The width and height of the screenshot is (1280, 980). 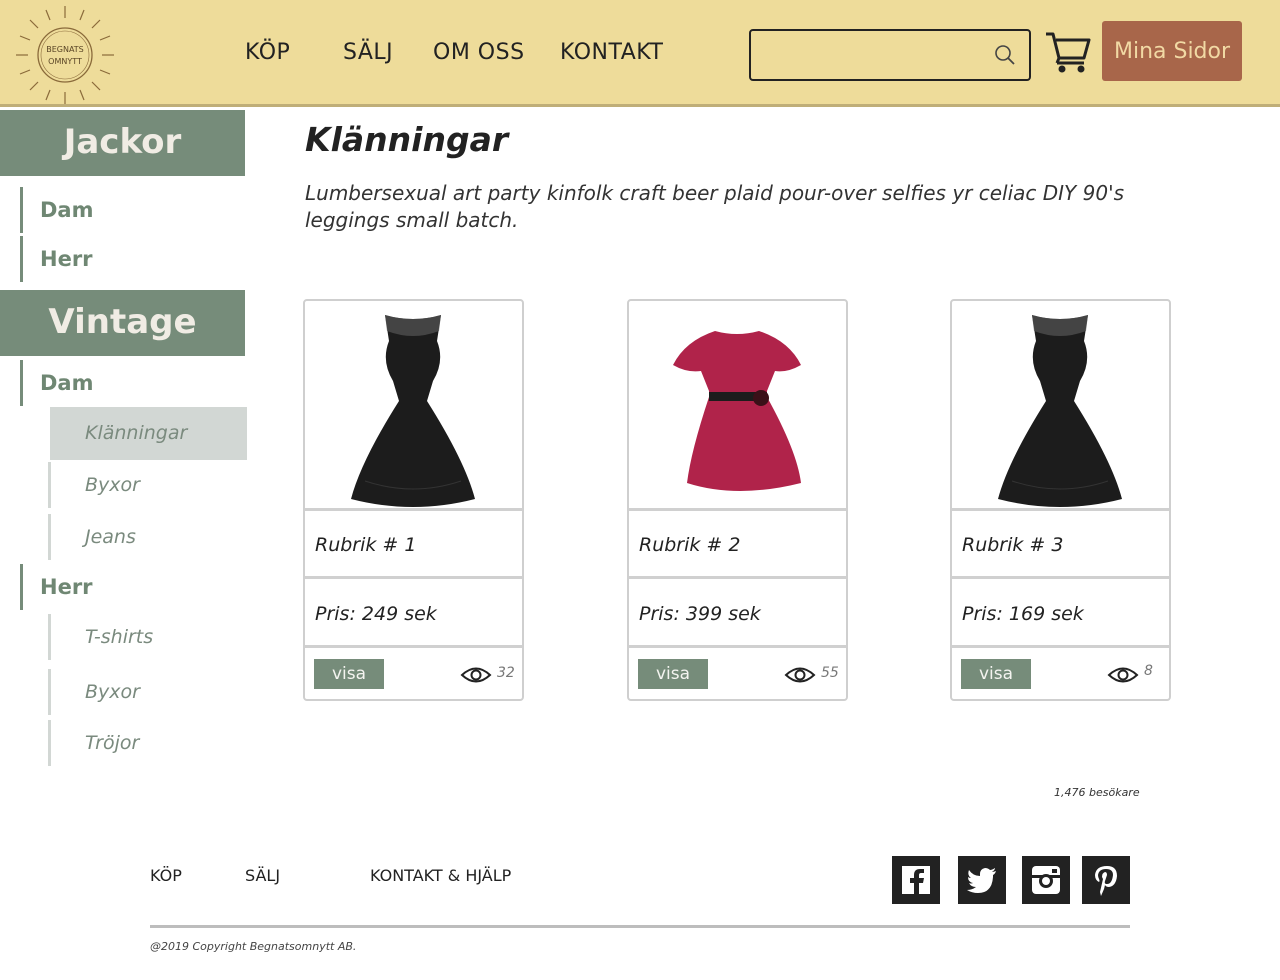 What do you see at coordinates (146, 485) in the screenshot?
I see `sidebar-item-dam-byxor: Byxor` at bounding box center [146, 485].